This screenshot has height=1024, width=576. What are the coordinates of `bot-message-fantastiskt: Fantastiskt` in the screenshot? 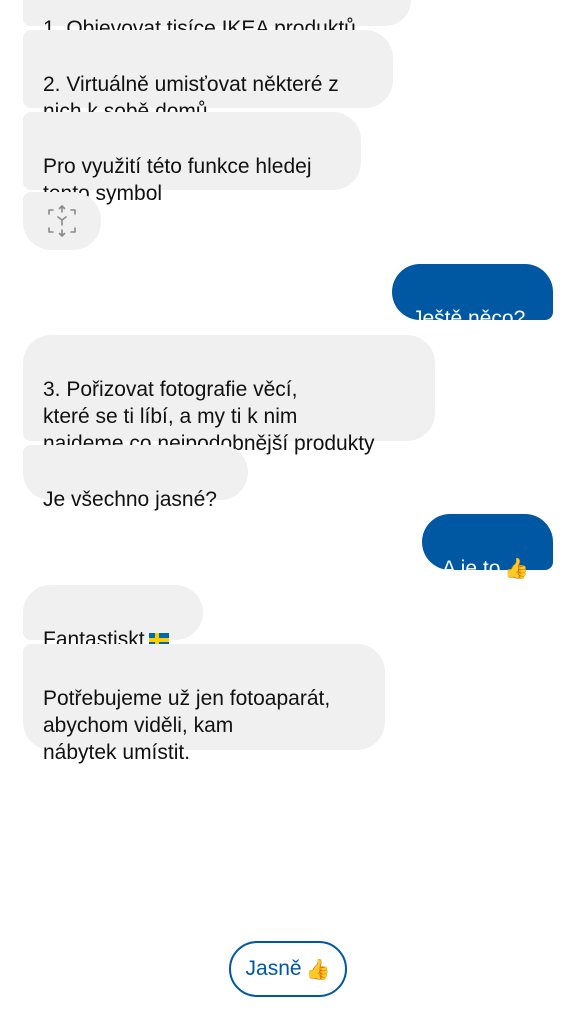 It's located at (113, 618).